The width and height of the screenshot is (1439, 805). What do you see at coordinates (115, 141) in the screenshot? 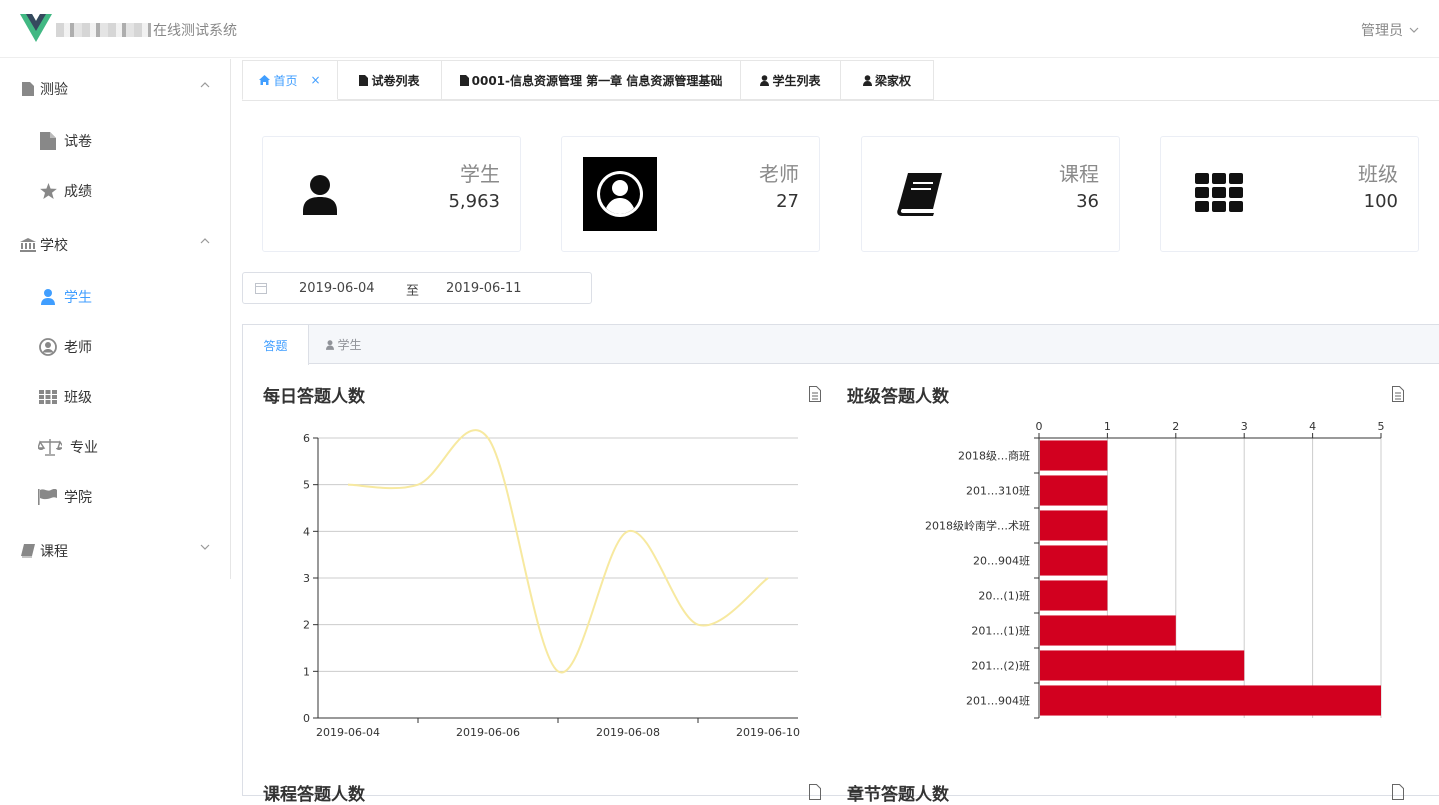
I see `sidebar-item-paper: 试卷` at bounding box center [115, 141].